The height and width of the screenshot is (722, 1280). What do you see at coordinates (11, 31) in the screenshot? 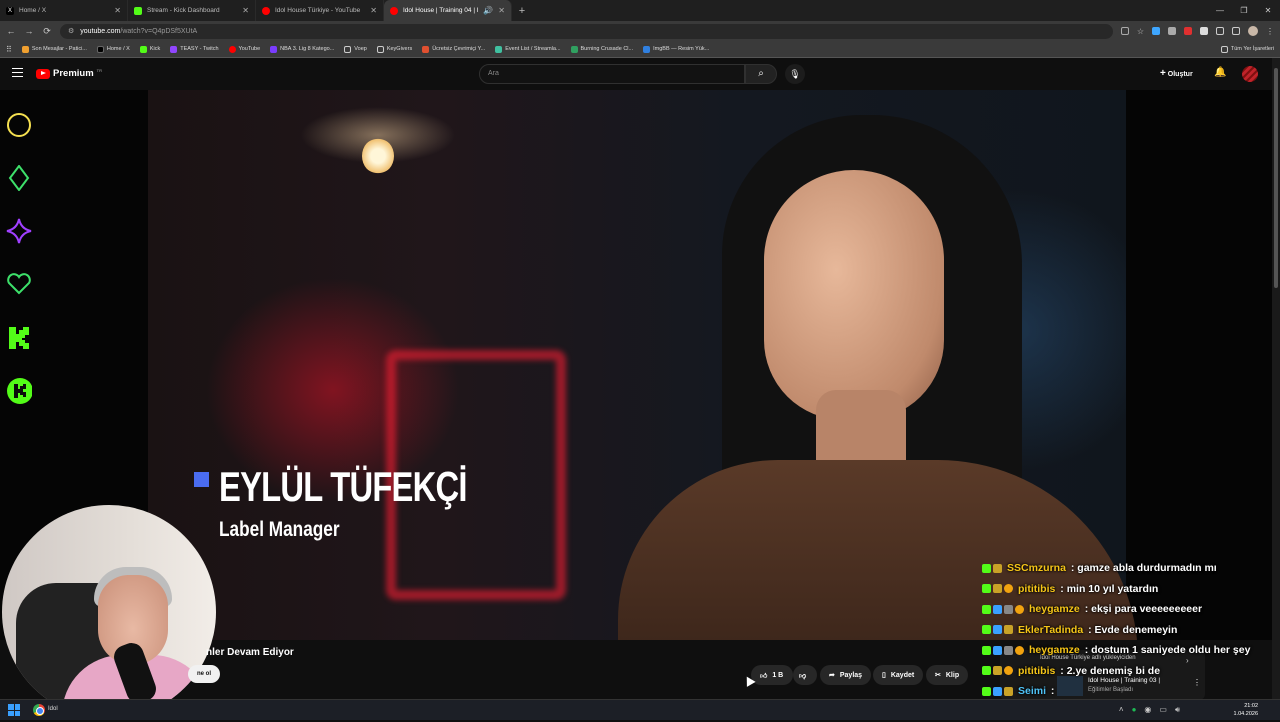
I see `back-icon: ←` at bounding box center [11, 31].